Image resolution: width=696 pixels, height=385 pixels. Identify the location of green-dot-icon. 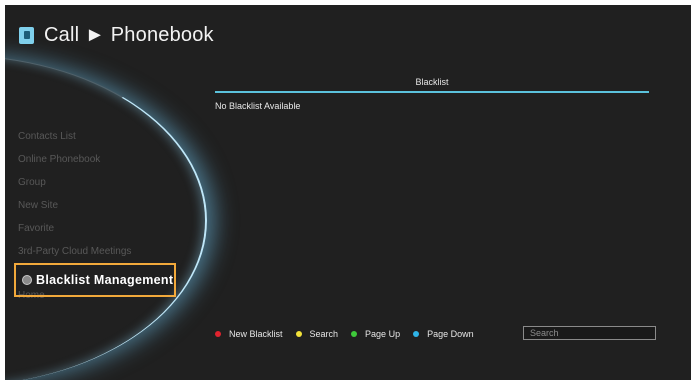
(354, 334).